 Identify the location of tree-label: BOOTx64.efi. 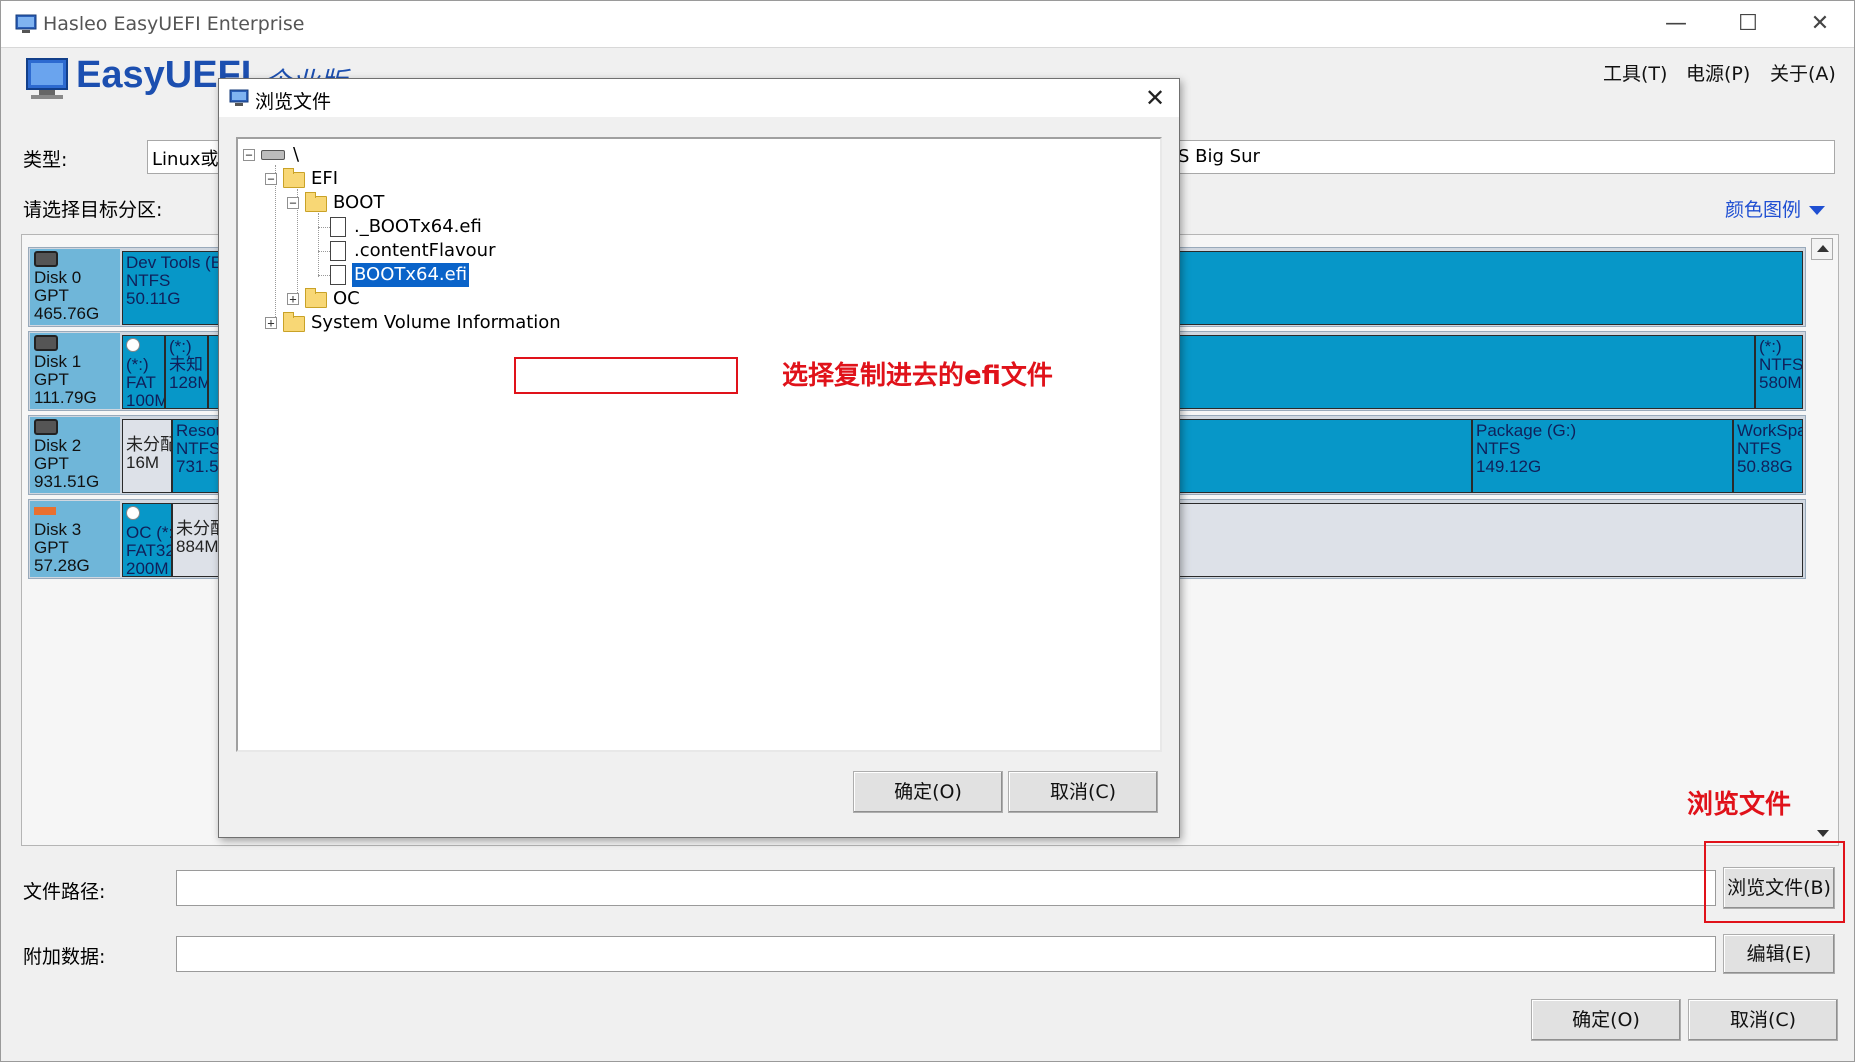
(410, 275).